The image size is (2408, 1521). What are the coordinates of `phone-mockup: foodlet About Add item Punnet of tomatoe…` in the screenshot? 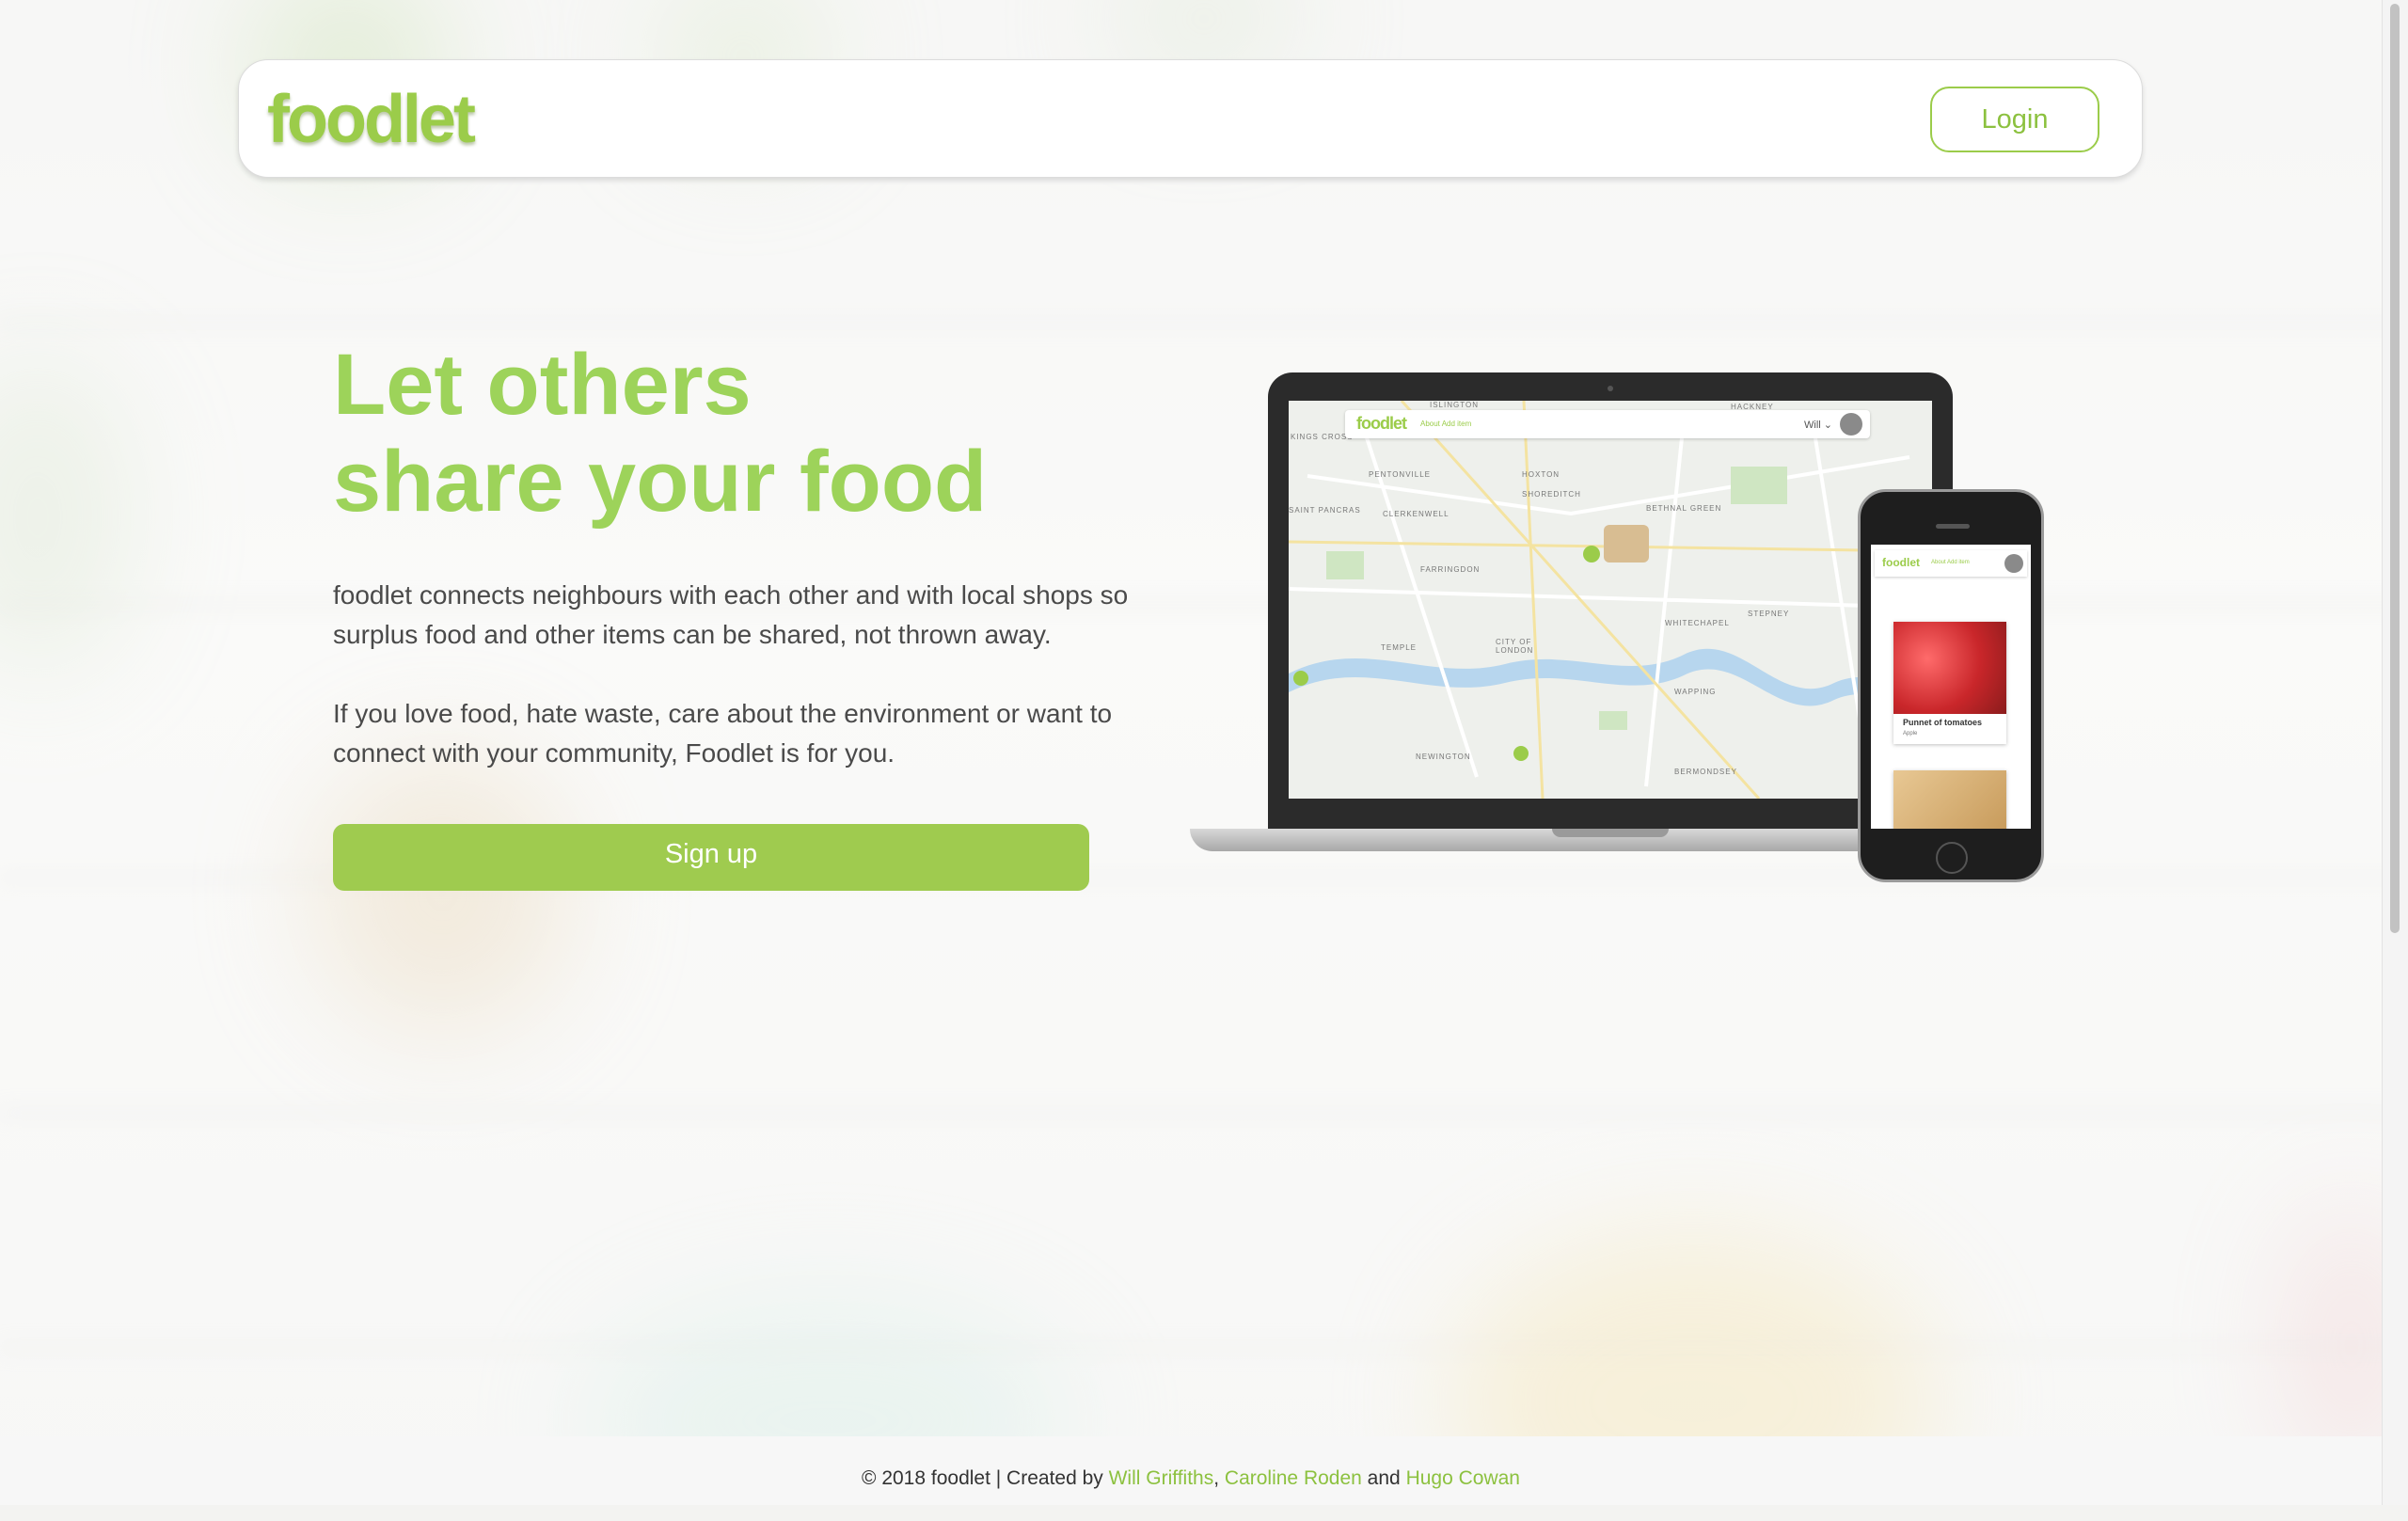 It's located at (1951, 685).